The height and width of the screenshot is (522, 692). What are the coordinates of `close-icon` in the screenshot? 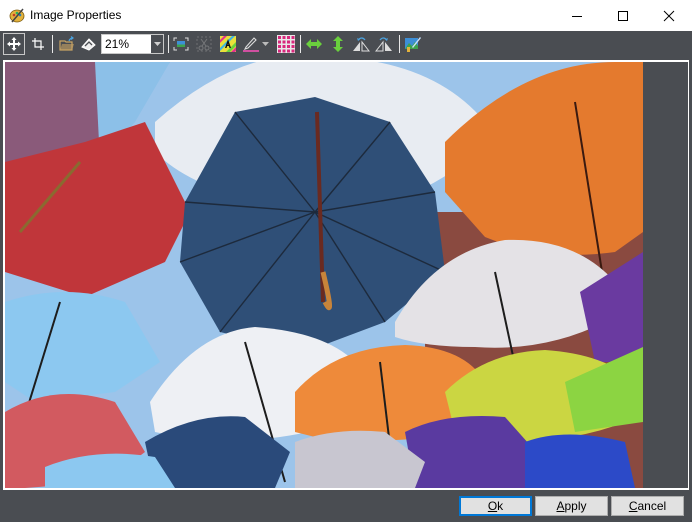 It's located at (669, 15).